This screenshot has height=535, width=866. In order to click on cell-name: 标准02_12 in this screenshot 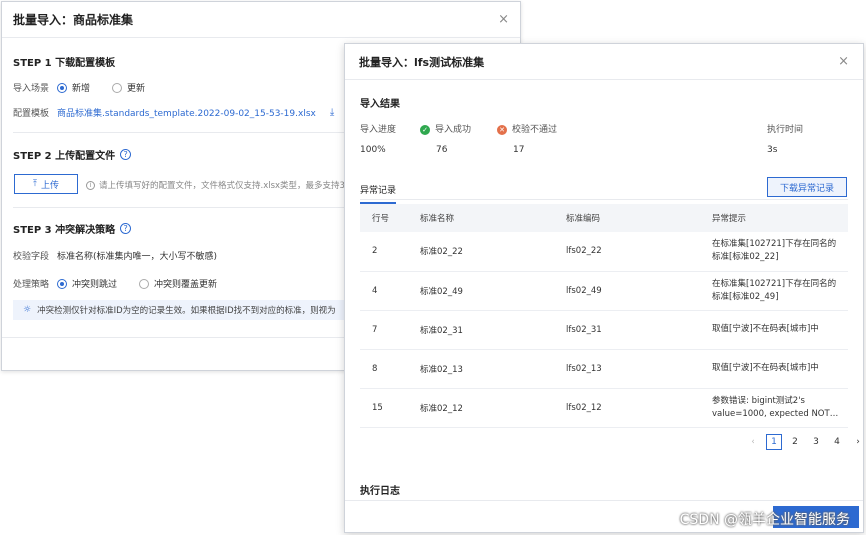, I will do `click(481, 408)`.